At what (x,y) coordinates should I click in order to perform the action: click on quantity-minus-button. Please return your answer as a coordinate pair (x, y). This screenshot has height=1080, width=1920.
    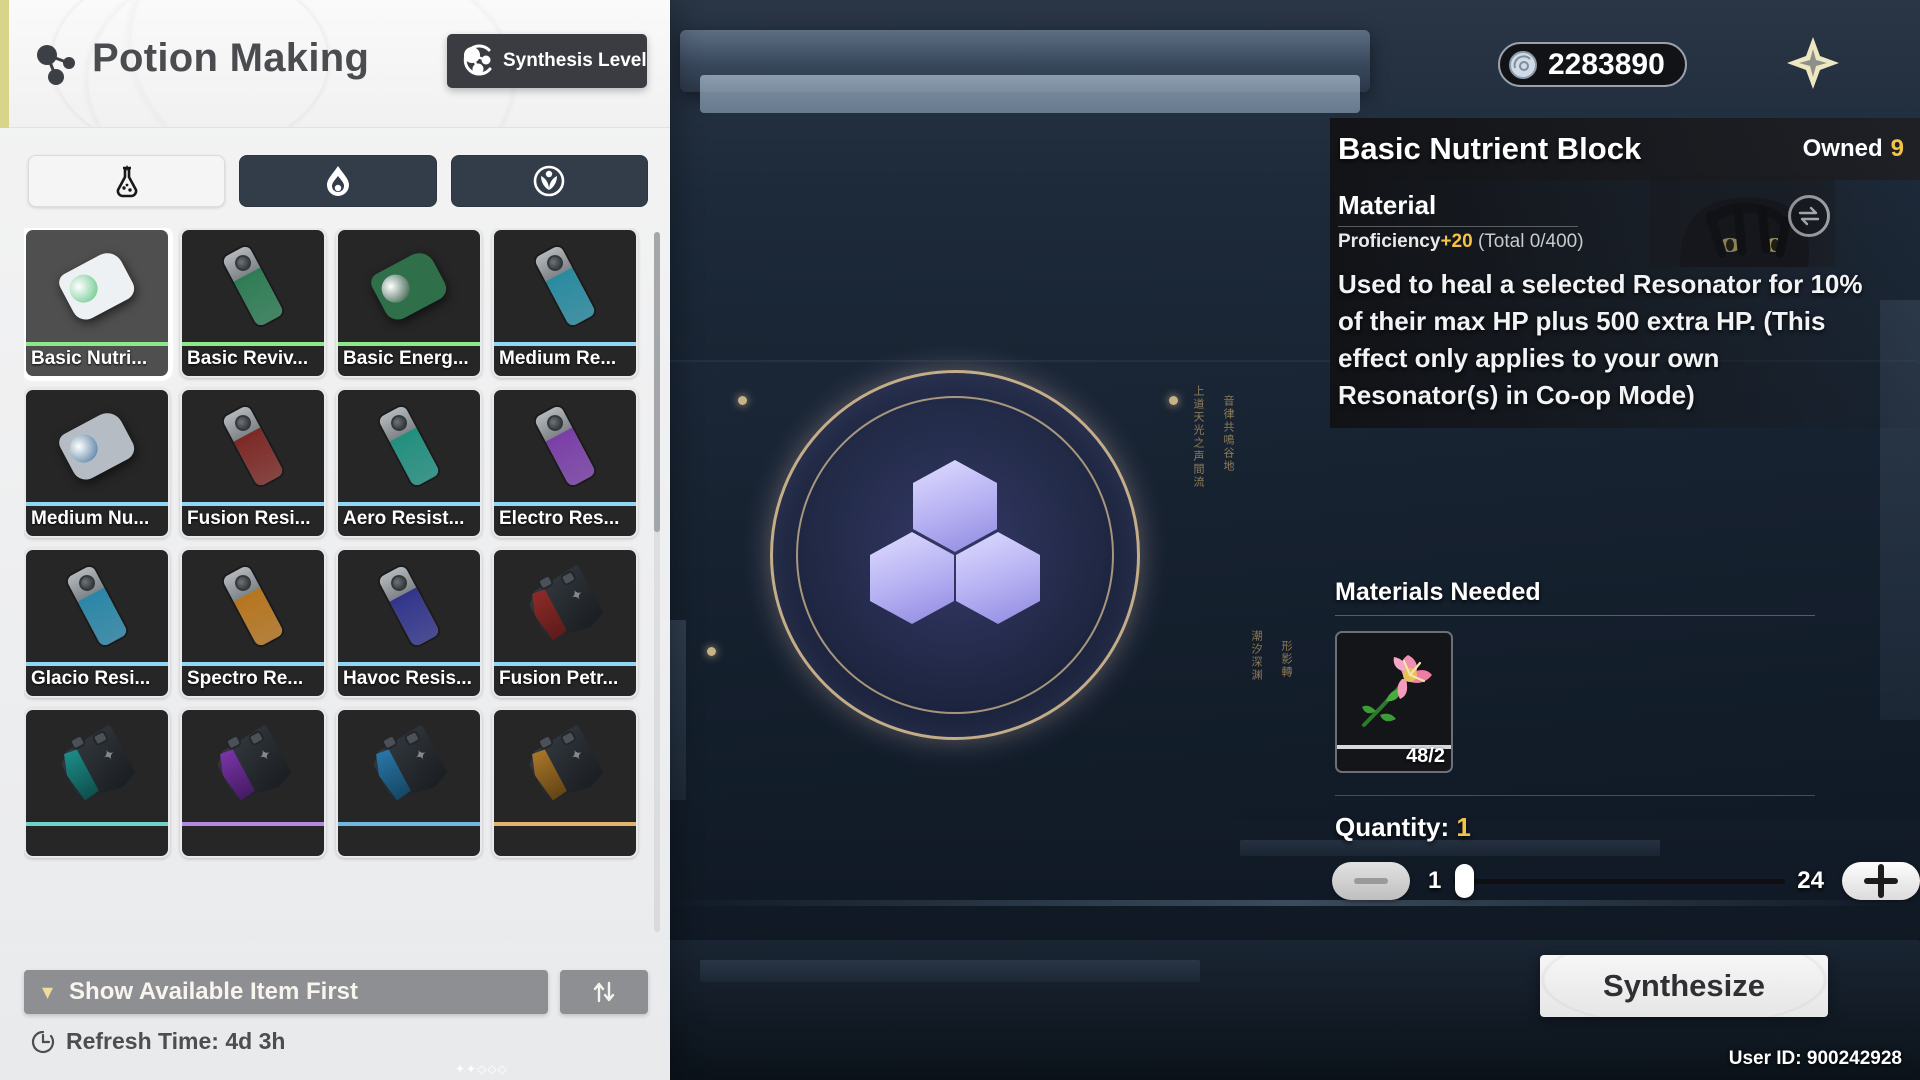
    Looking at the image, I should click on (1371, 881).